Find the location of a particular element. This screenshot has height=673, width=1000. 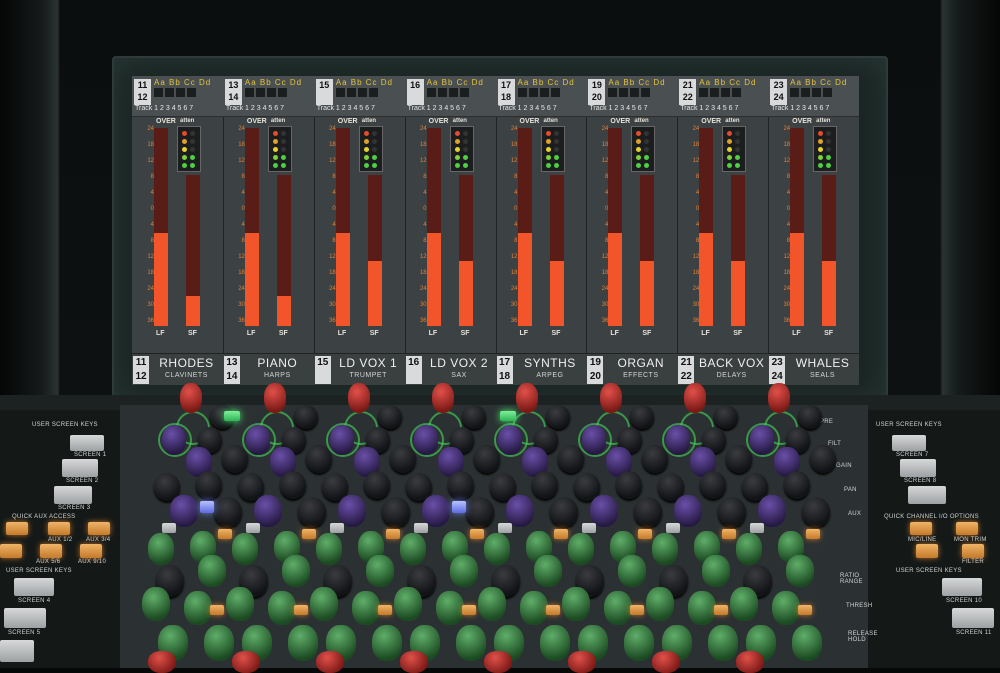

screen-4-key is located at coordinates (34, 587).